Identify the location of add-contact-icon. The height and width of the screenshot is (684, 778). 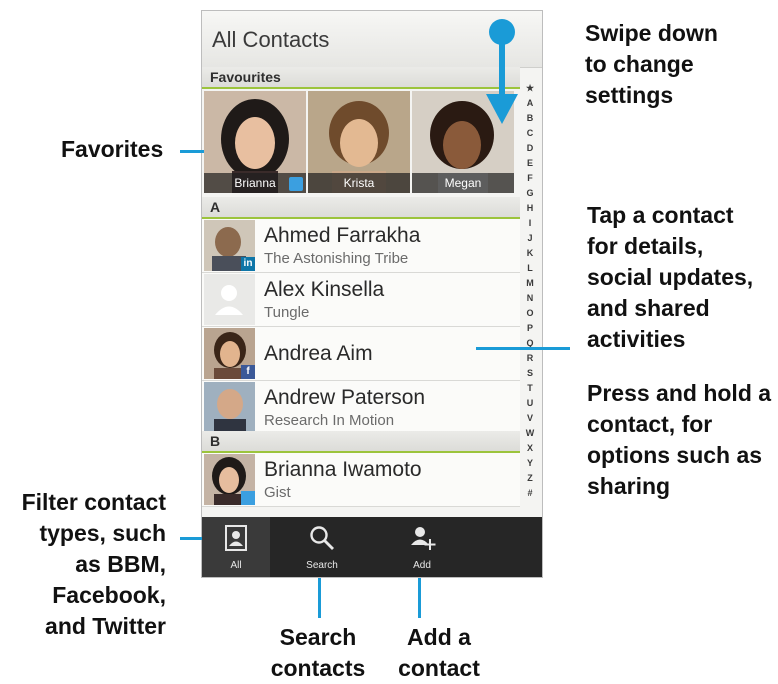
(423, 538).